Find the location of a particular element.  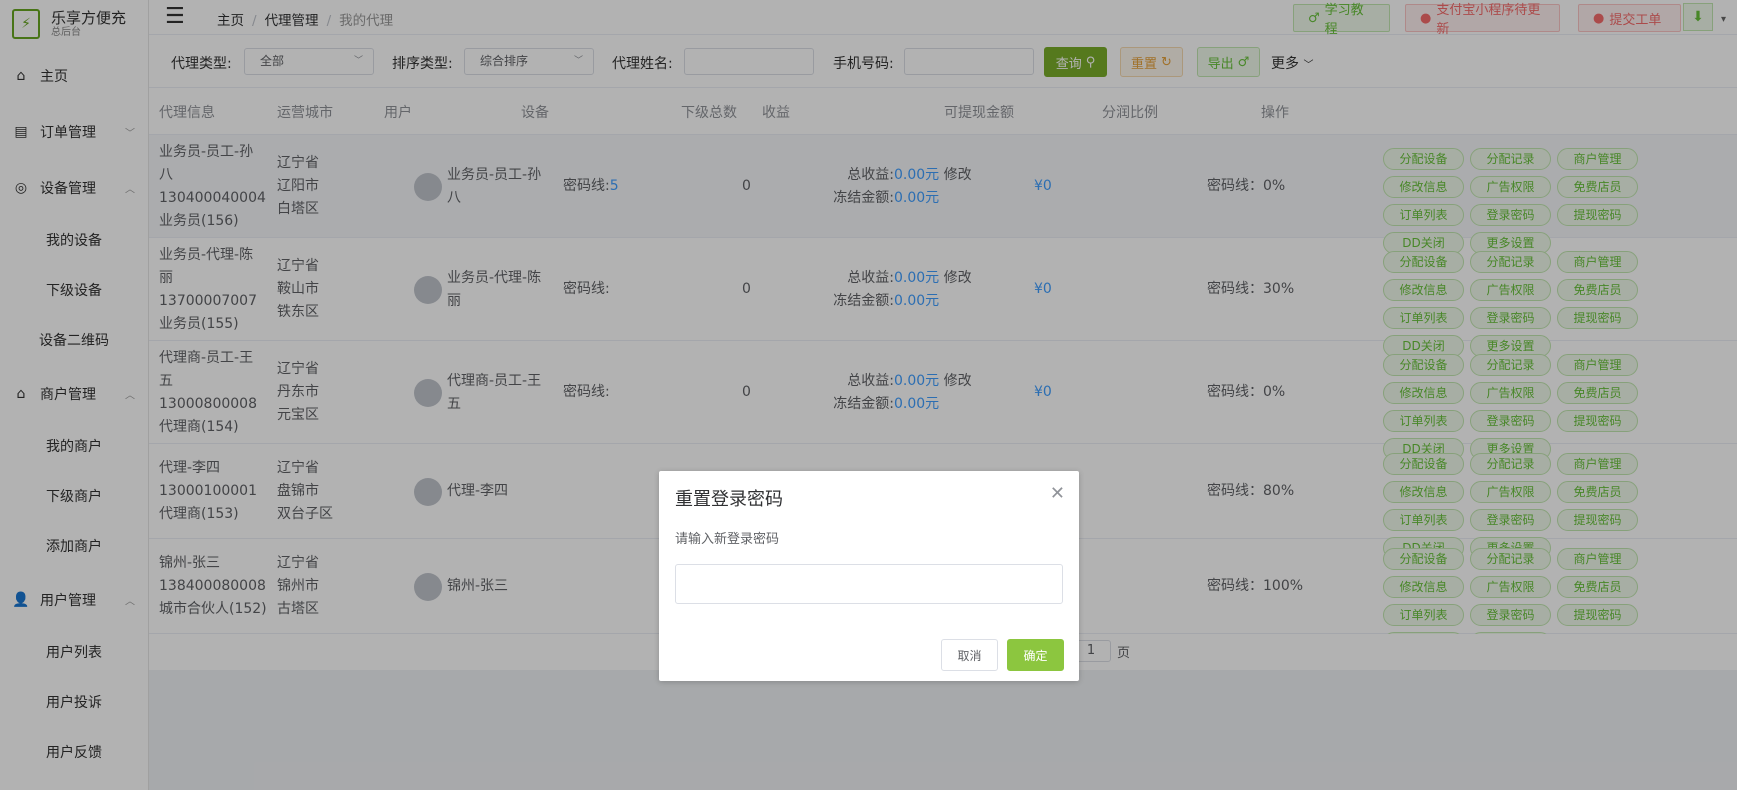

confirm-button: 确定 is located at coordinates (1035, 655).